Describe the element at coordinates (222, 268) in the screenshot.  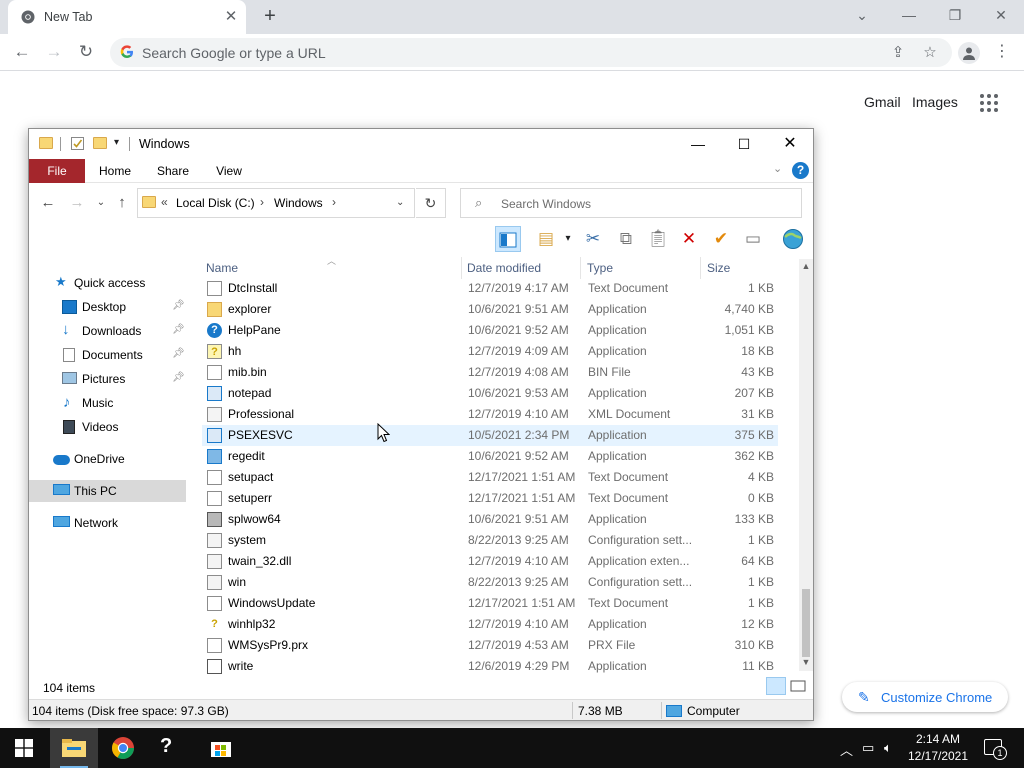
I see `column-header-name: Name` at that location.